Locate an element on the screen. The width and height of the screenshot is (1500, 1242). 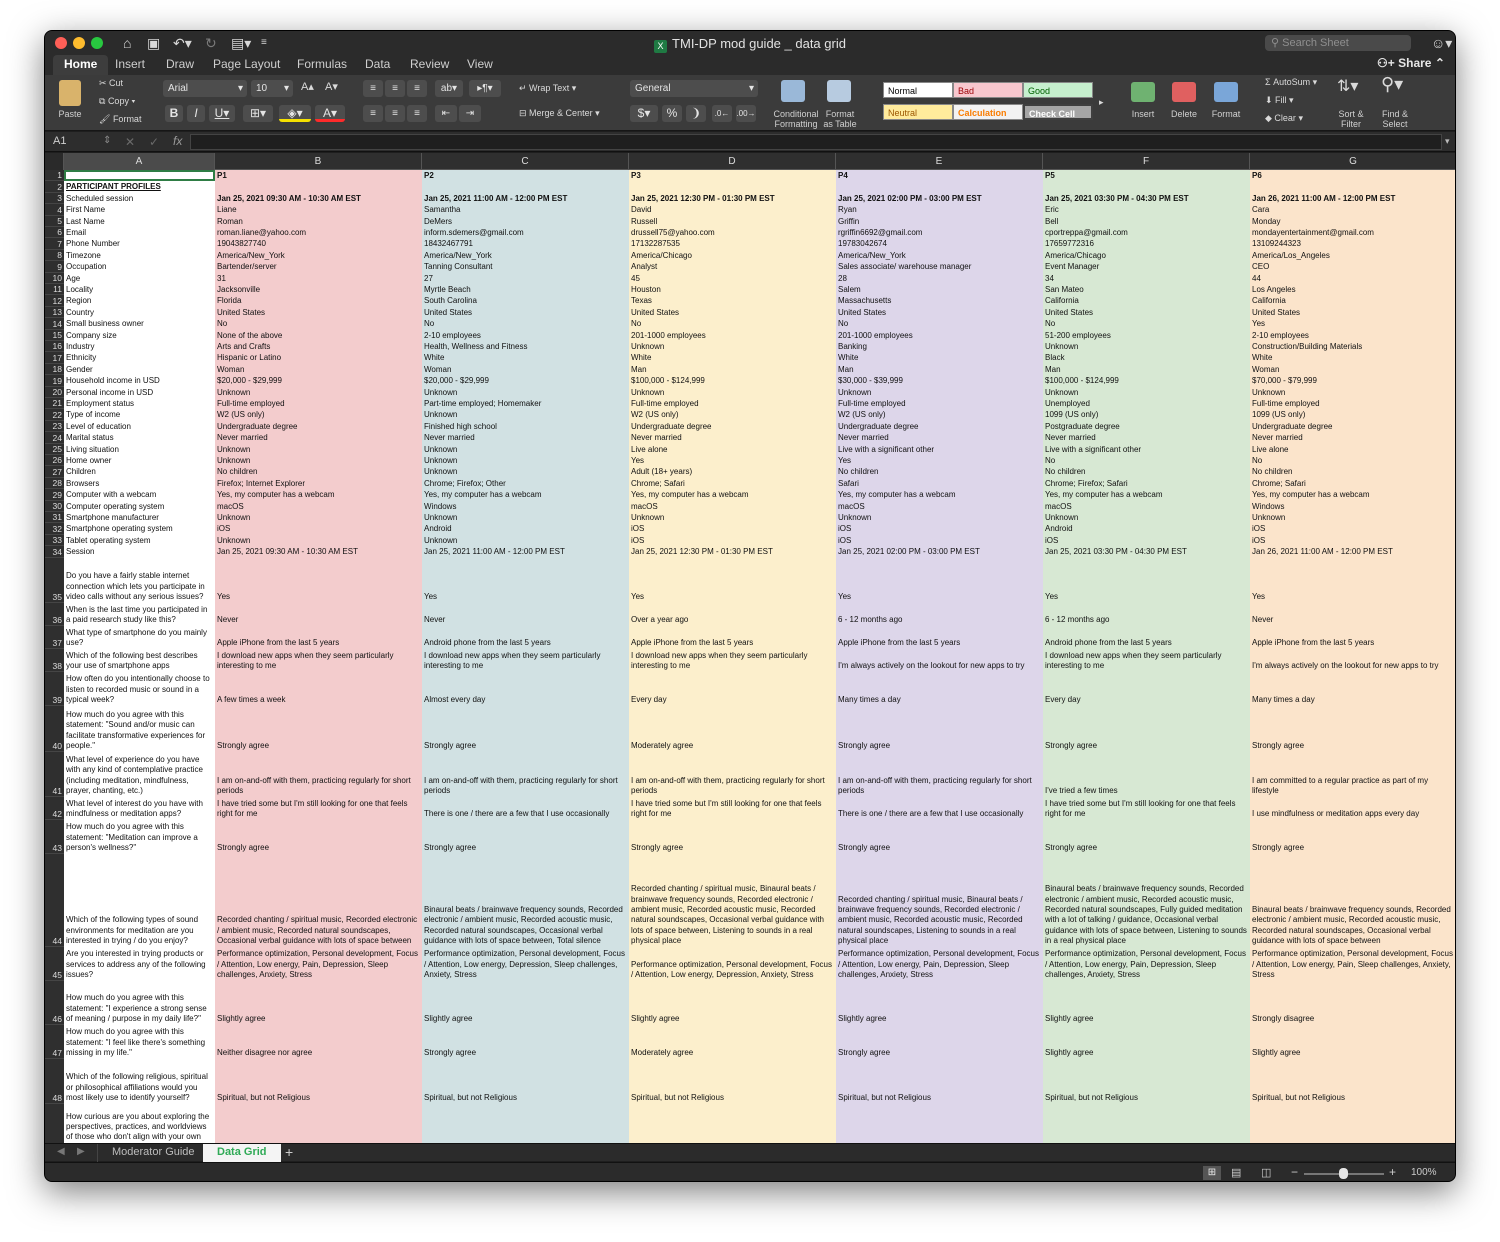
data-cell: United States is located at coordinates (1353, 312).